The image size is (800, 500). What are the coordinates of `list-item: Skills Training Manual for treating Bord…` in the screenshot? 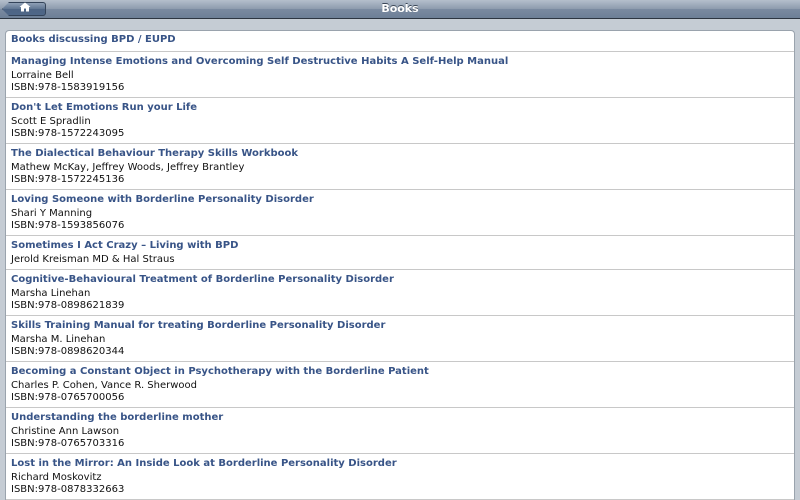 It's located at (400, 339).